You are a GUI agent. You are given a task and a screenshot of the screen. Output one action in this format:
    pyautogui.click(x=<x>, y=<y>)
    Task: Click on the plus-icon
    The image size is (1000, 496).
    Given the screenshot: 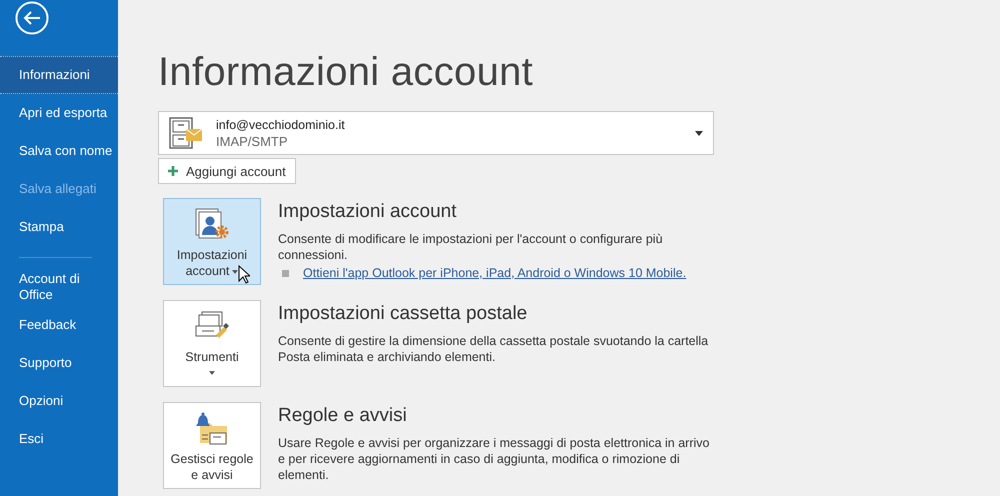 What is the action you would take?
    pyautogui.click(x=173, y=171)
    